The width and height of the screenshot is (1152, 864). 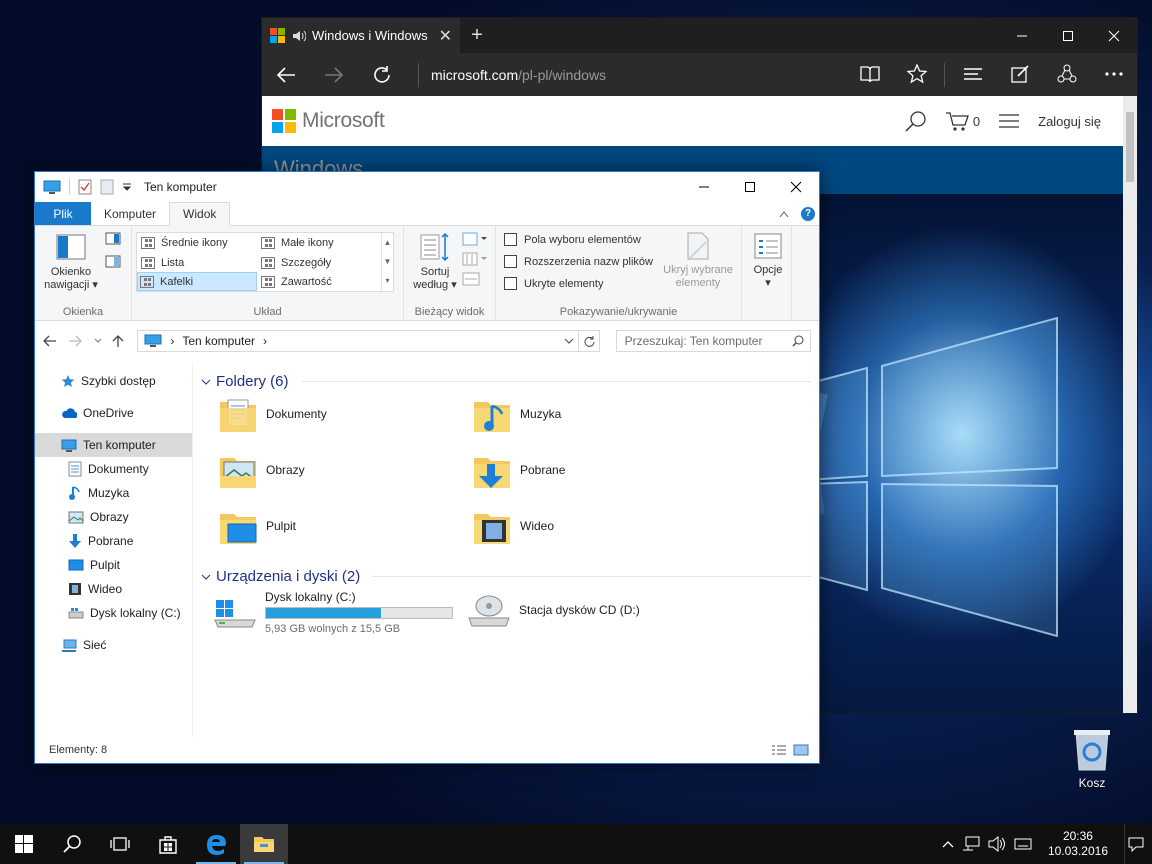 What do you see at coordinates (113, 445) in the screenshot?
I see `nav-this-pc: Ten komputer` at bounding box center [113, 445].